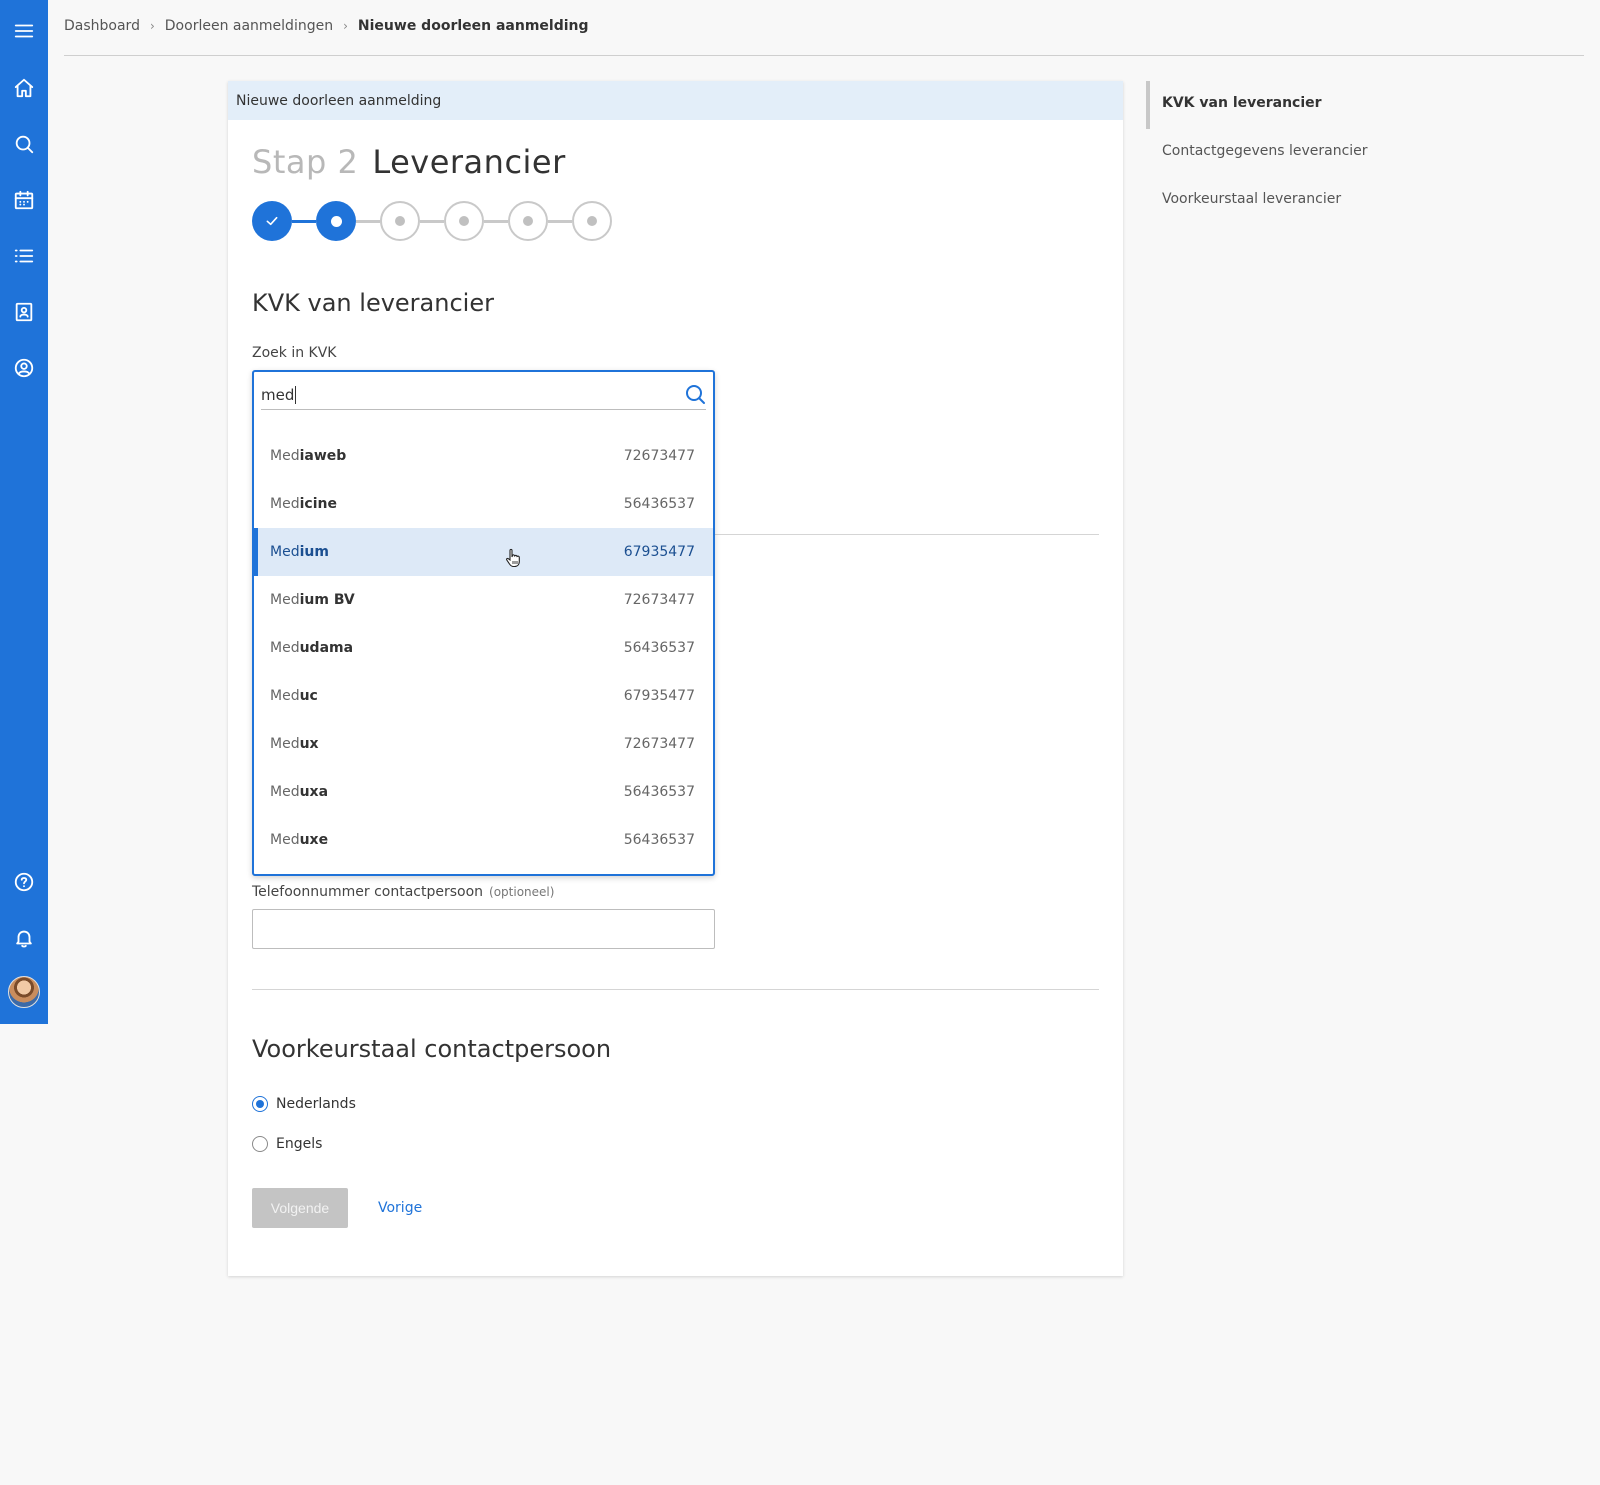  I want to click on kvk-result-item: Meduxa 56436537, so click(483, 792).